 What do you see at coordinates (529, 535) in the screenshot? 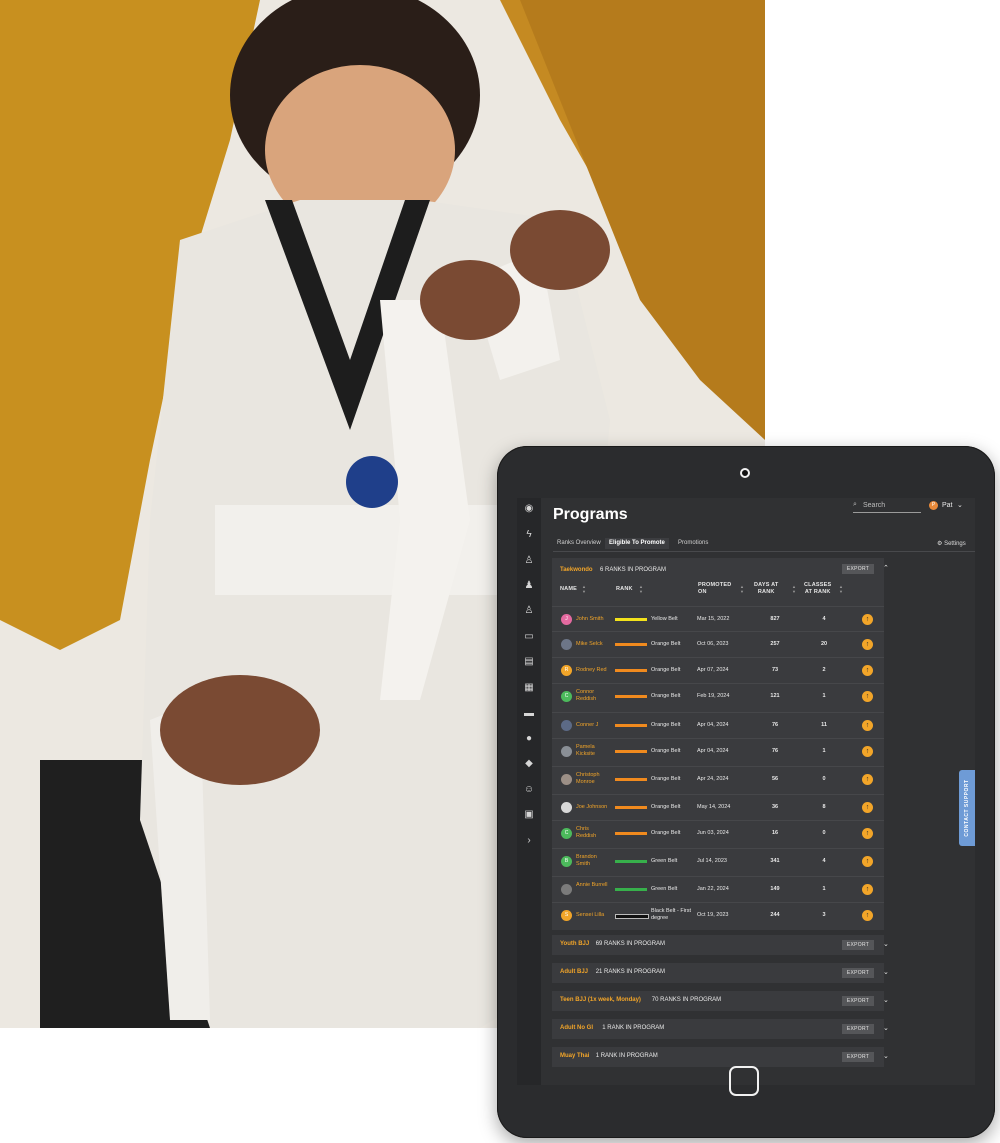
I see `lightning-icon: ϟ` at bounding box center [529, 535].